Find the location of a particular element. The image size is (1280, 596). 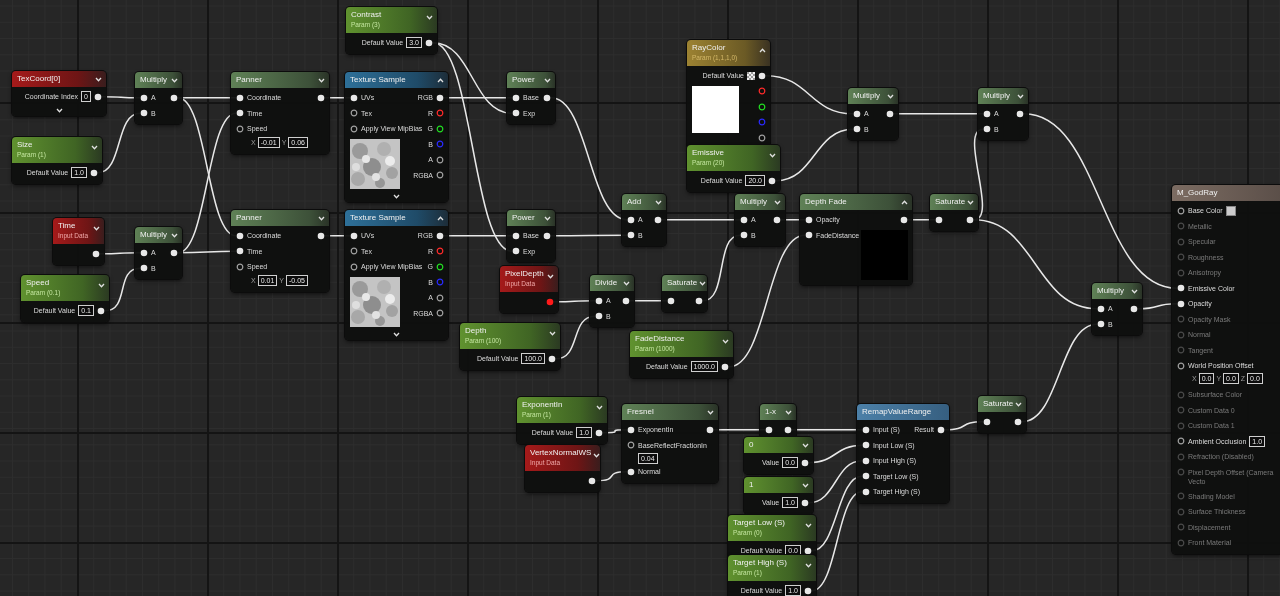

node-header: 0 is located at coordinates (778, 445).